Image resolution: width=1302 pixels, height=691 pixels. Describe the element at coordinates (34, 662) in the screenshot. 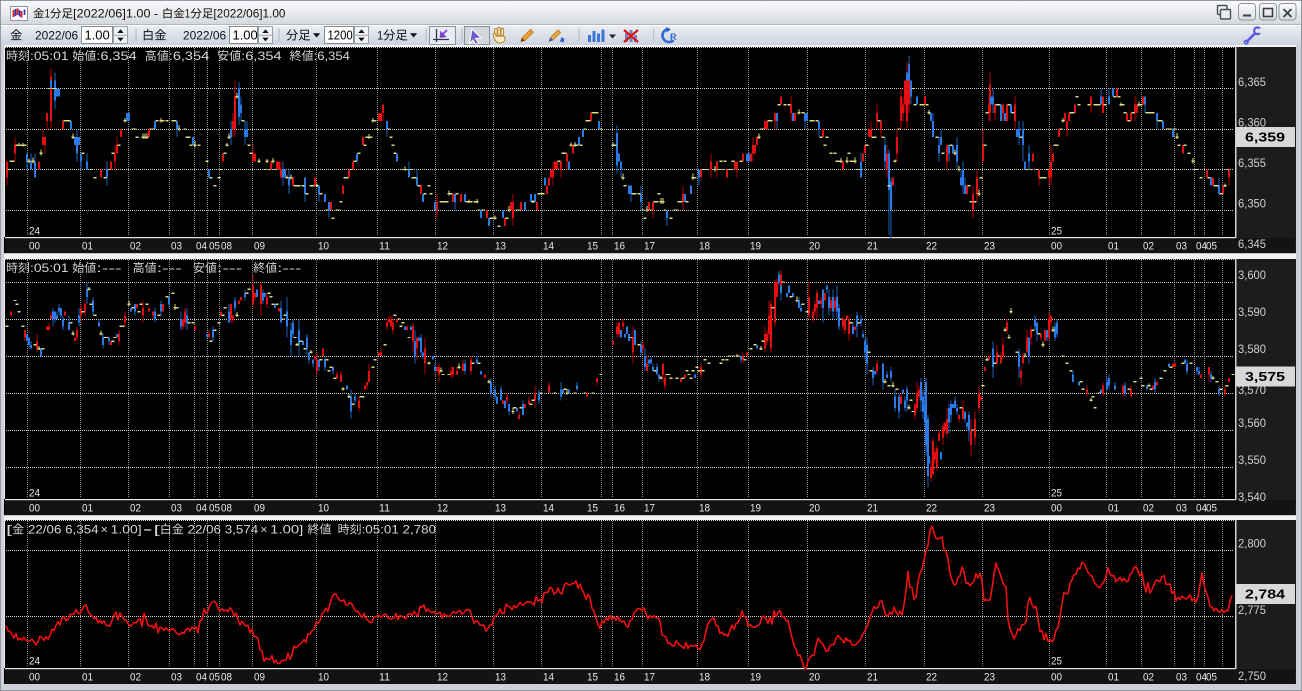

I see `svg-text: 24` at that location.